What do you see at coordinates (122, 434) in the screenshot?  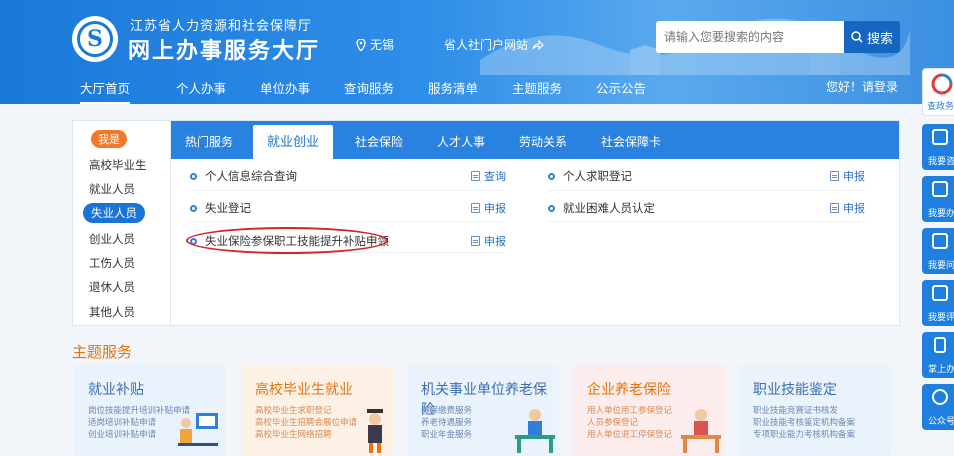 I see `card-link: 创业培训补贴申请` at bounding box center [122, 434].